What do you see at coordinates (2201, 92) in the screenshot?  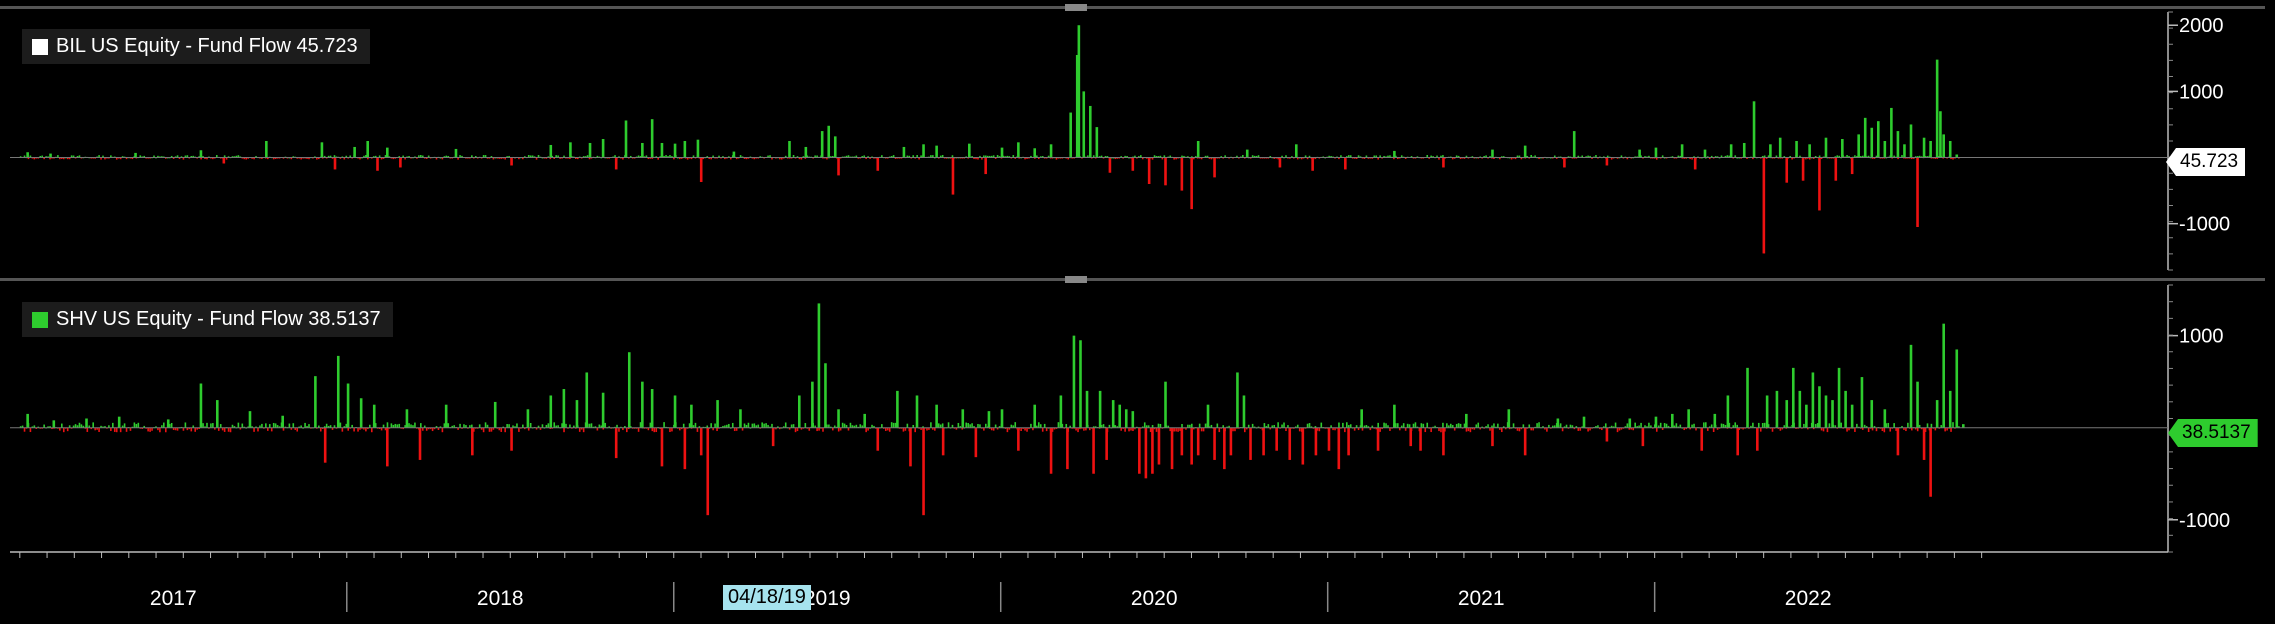 I see `y-tick-label: 1000` at bounding box center [2201, 92].